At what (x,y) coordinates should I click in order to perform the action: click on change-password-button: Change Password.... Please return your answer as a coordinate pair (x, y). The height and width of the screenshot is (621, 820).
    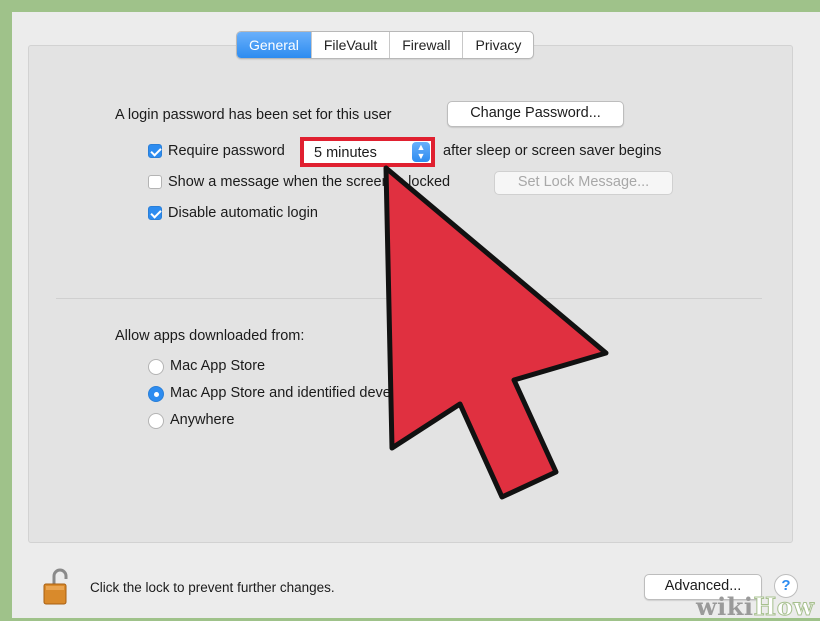
    Looking at the image, I should click on (535, 114).